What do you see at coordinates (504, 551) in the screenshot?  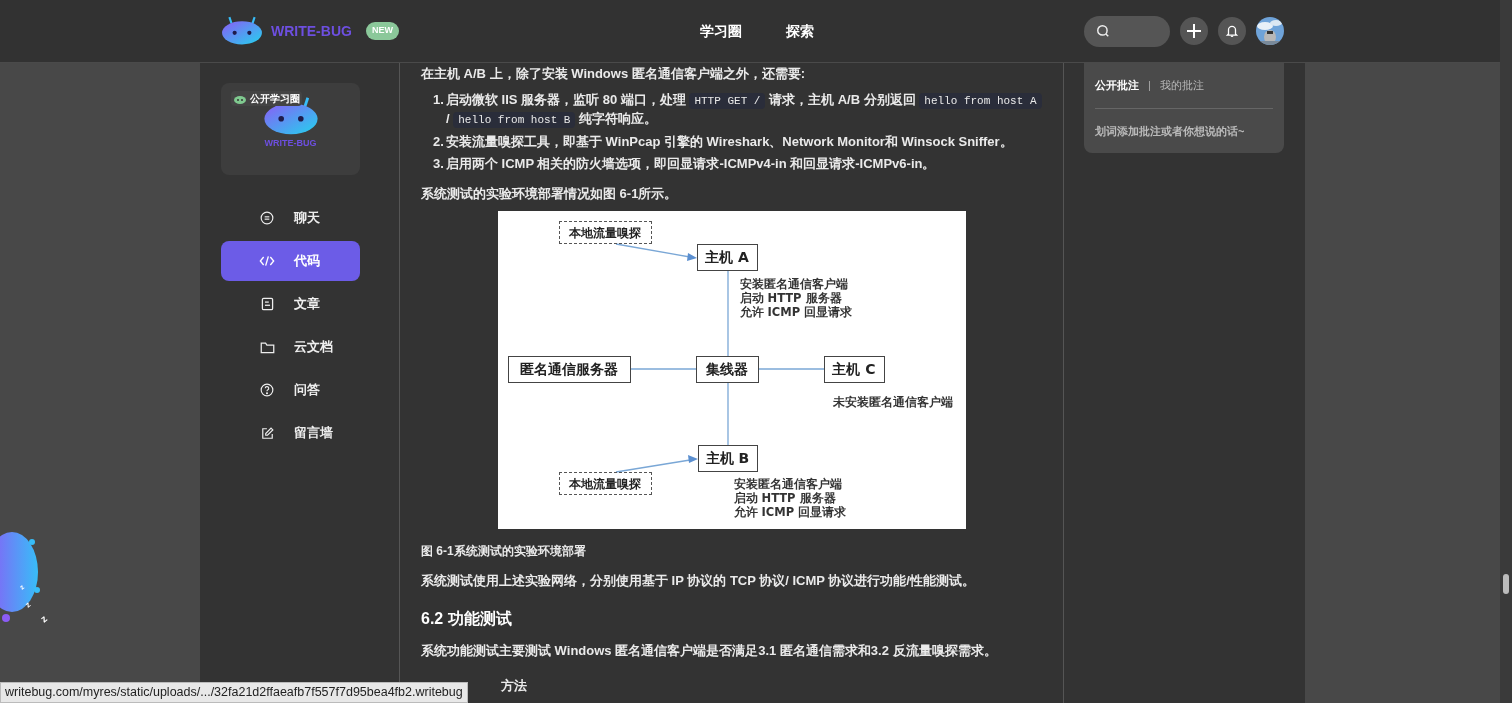 I see `figure-caption: 图 6-1系统测试的实验环境部署` at bounding box center [504, 551].